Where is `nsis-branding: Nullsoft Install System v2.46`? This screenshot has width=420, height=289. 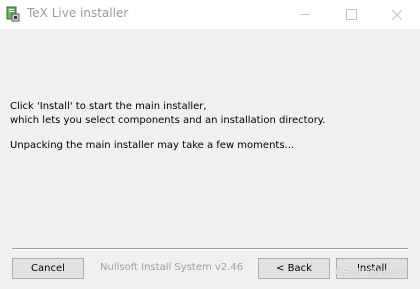
nsis-branding: Nullsoft Install System v2.46 is located at coordinates (172, 267).